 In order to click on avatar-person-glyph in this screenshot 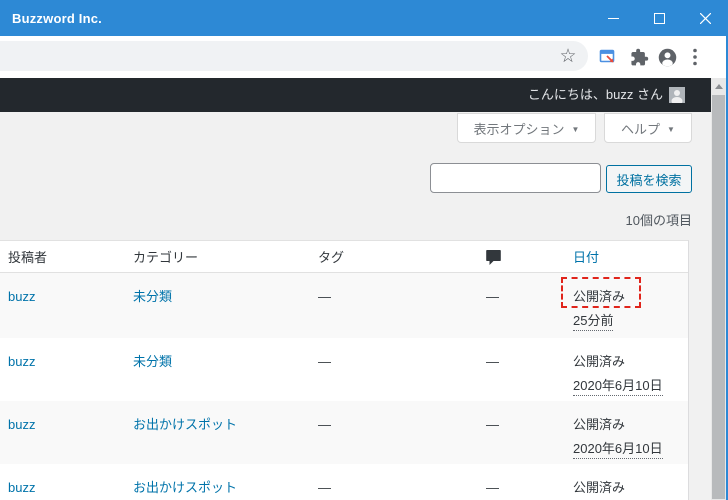, I will do `click(677, 95)`.